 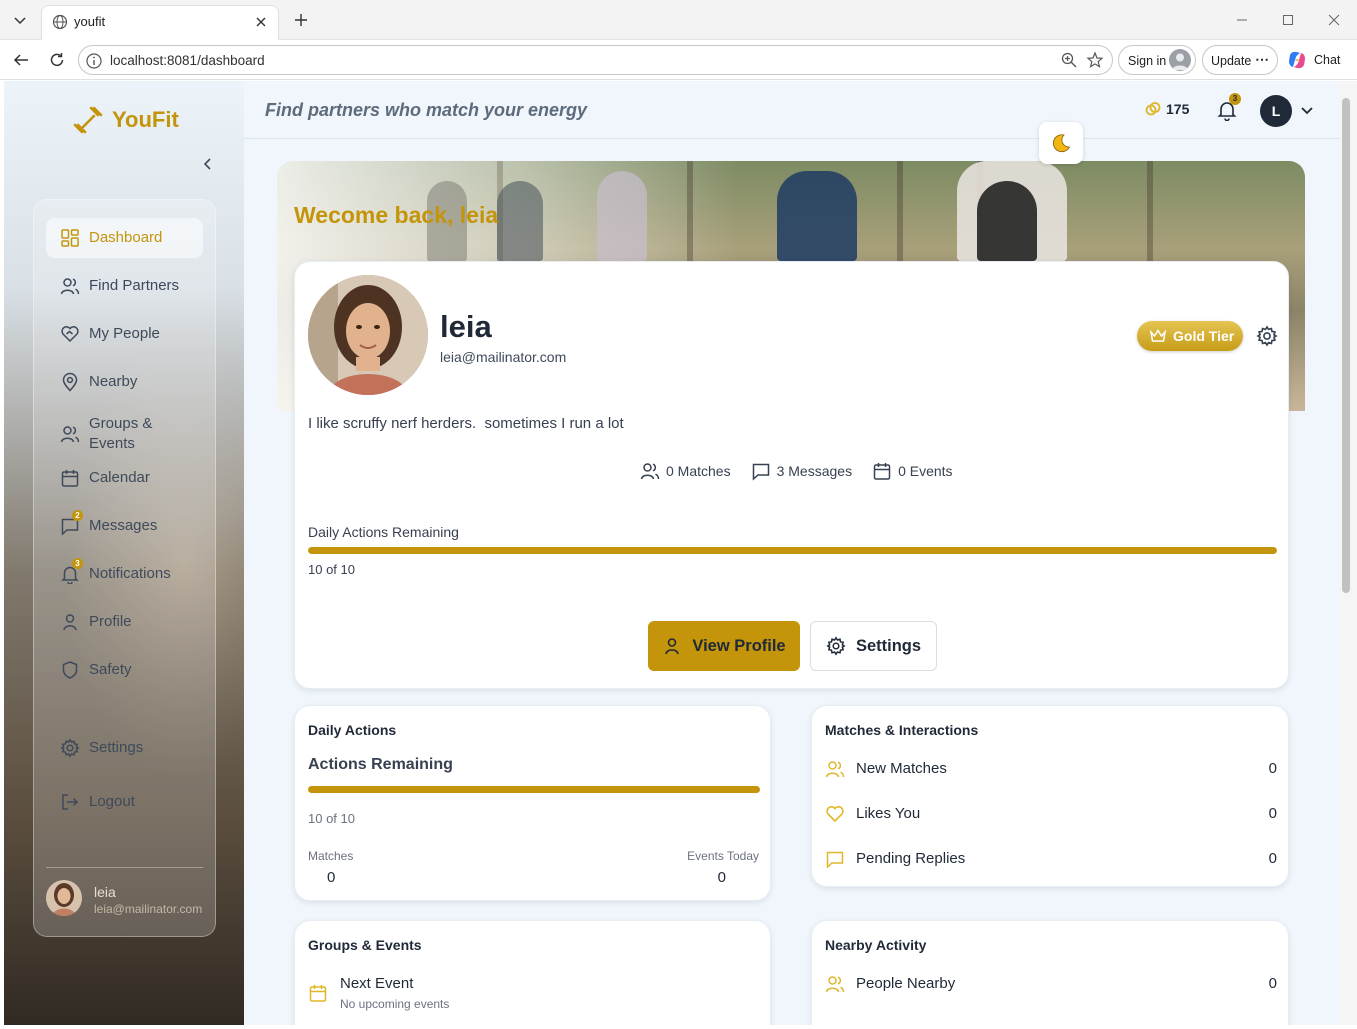 I want to click on sidebar-item-profile: Profile, so click(x=124, y=622).